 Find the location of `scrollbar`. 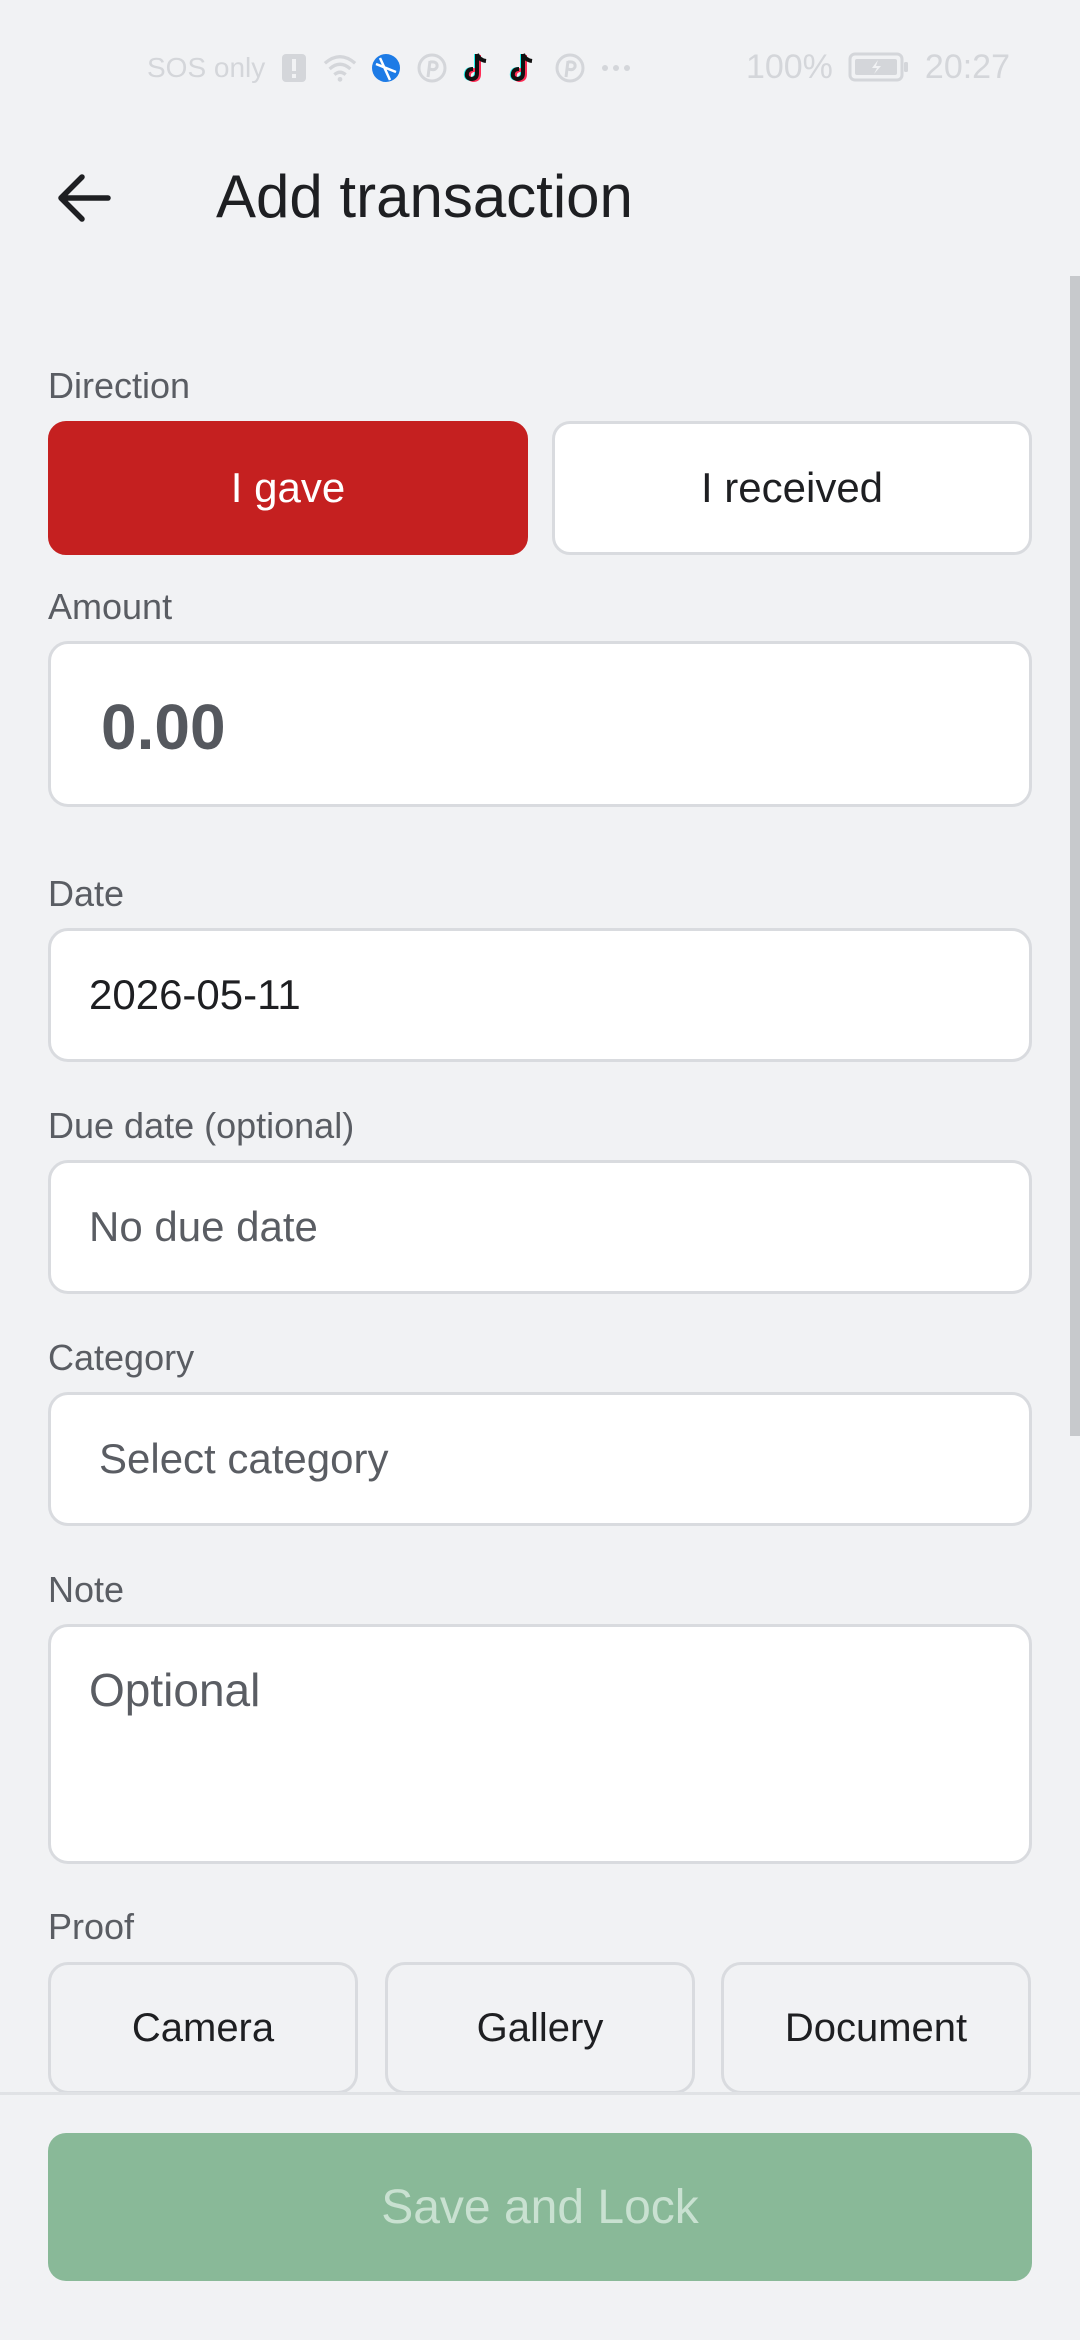

scrollbar is located at coordinates (1075, 856).